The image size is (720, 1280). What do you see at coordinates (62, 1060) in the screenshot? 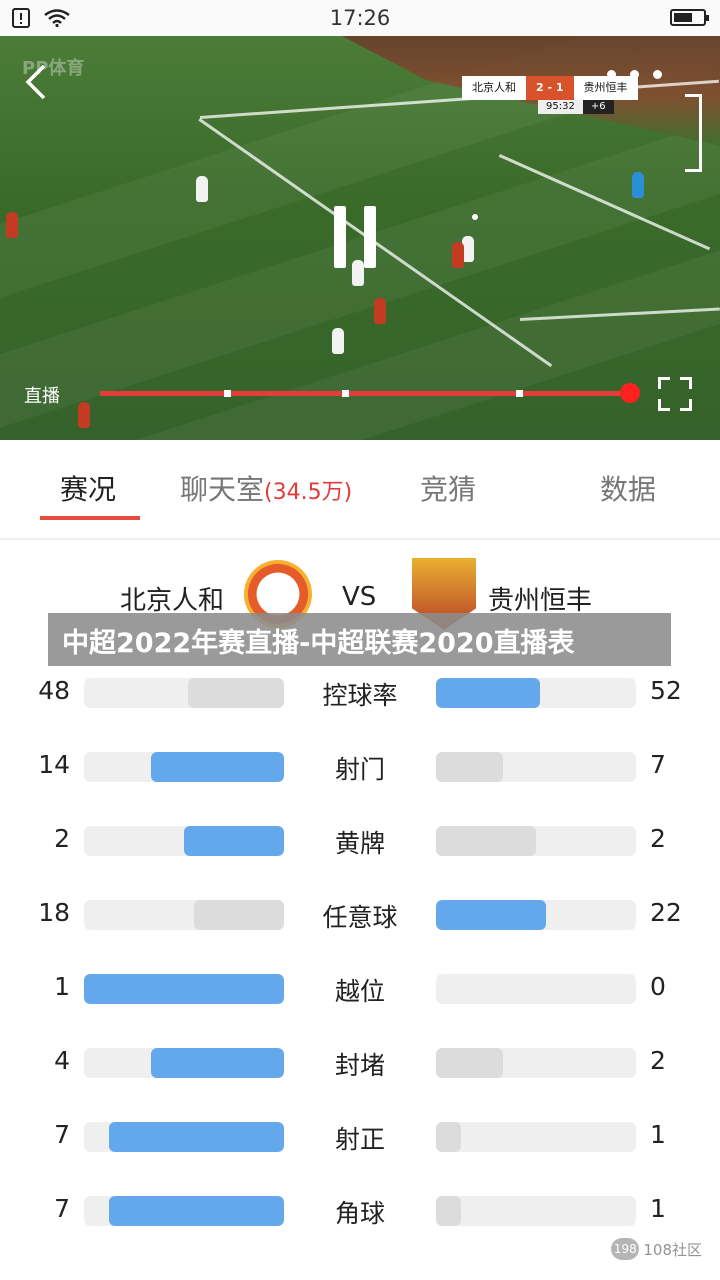
I see `stat-home-value: 4` at bounding box center [62, 1060].